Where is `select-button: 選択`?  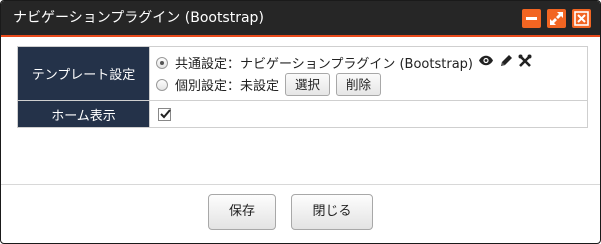
select-button: 選択 is located at coordinates (308, 84).